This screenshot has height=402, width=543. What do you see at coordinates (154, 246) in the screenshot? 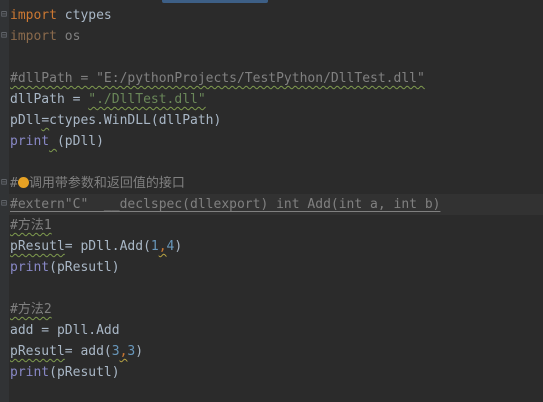
I see `argument-number: 1` at bounding box center [154, 246].